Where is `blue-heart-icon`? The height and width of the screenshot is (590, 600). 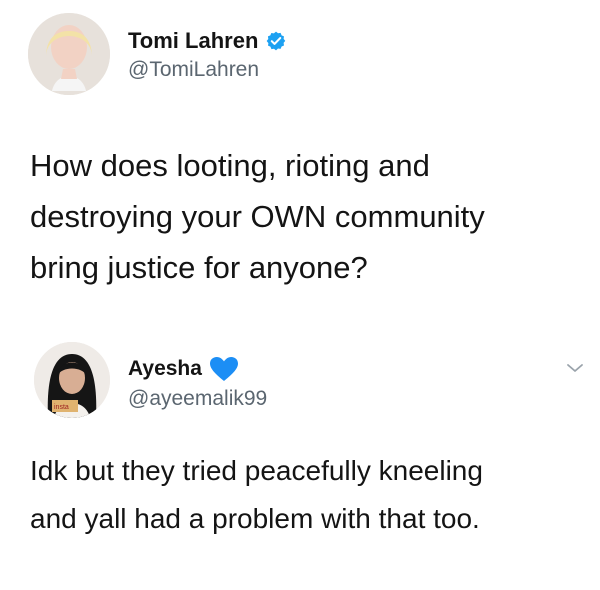
blue-heart-icon is located at coordinates (223, 369).